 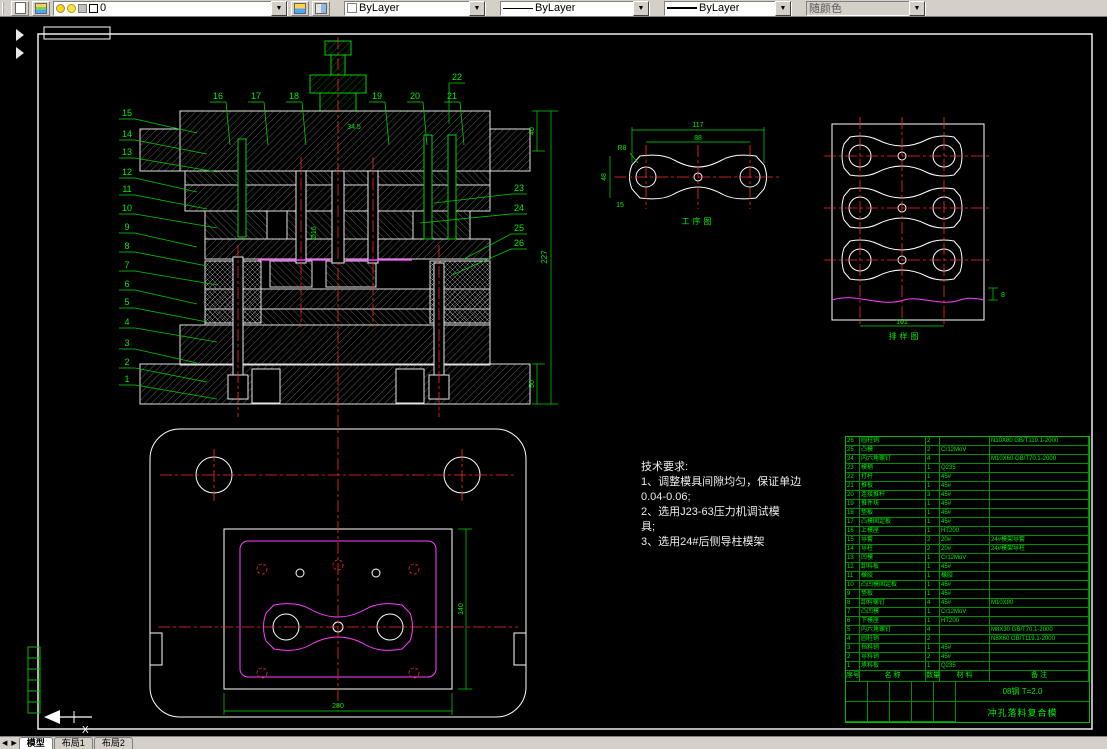 What do you see at coordinates (893, 657) in the screenshot?
I see `bom-cell: 导料销` at bounding box center [893, 657].